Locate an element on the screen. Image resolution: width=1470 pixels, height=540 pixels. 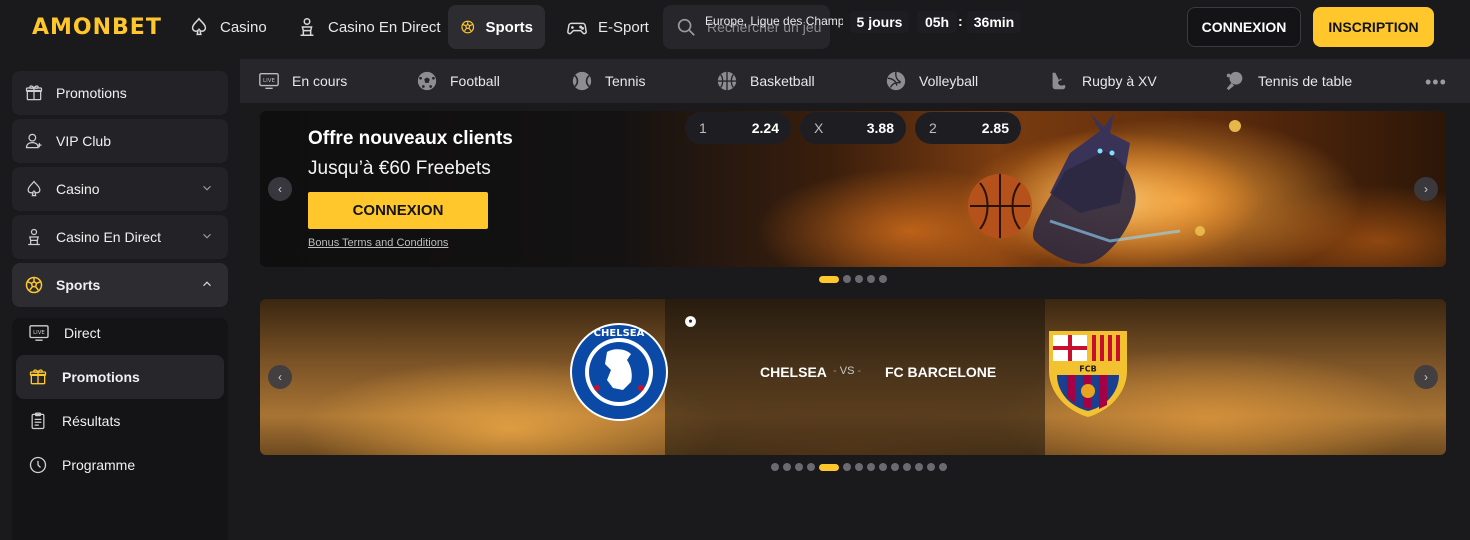
countdown-hours: 05h is located at coordinates (937, 22).